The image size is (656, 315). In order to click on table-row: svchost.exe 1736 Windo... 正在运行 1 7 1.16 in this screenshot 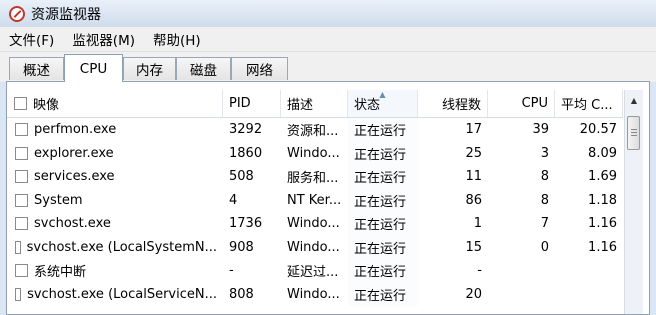, I will do `click(315, 224)`.